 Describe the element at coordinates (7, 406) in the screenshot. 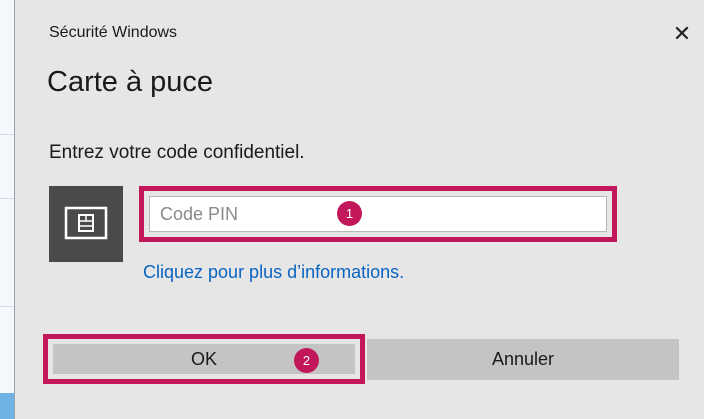

I see `background-taskbar-fragment` at that location.